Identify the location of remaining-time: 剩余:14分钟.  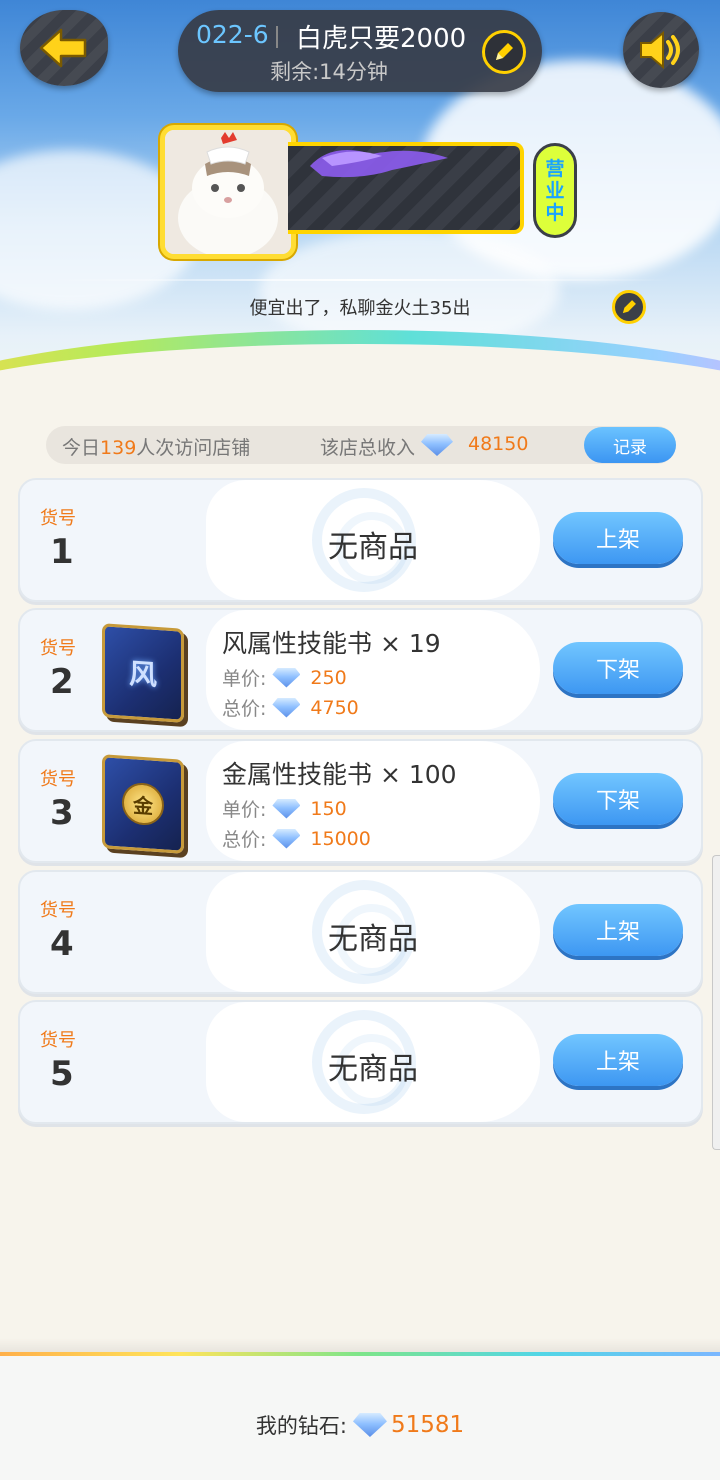
(329, 71).